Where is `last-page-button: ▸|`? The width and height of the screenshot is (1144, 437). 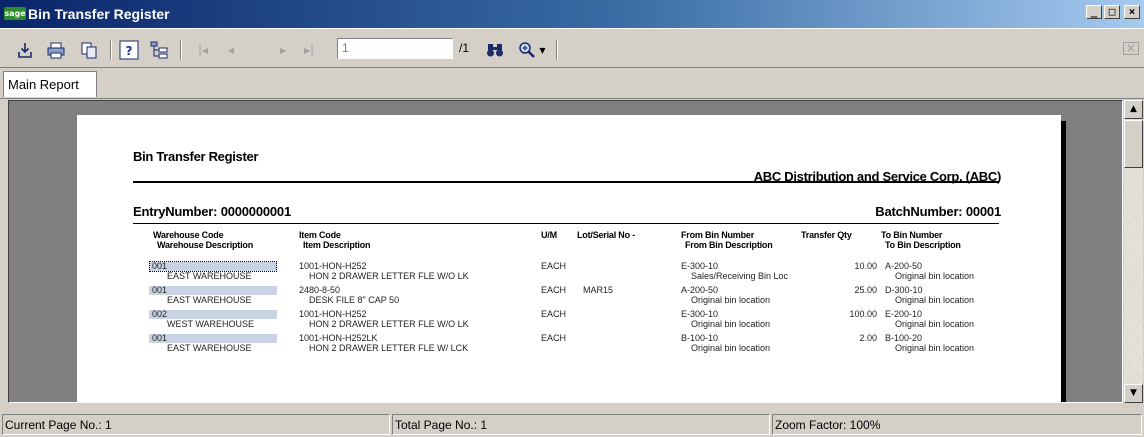
last-page-button: ▸| is located at coordinates (309, 50).